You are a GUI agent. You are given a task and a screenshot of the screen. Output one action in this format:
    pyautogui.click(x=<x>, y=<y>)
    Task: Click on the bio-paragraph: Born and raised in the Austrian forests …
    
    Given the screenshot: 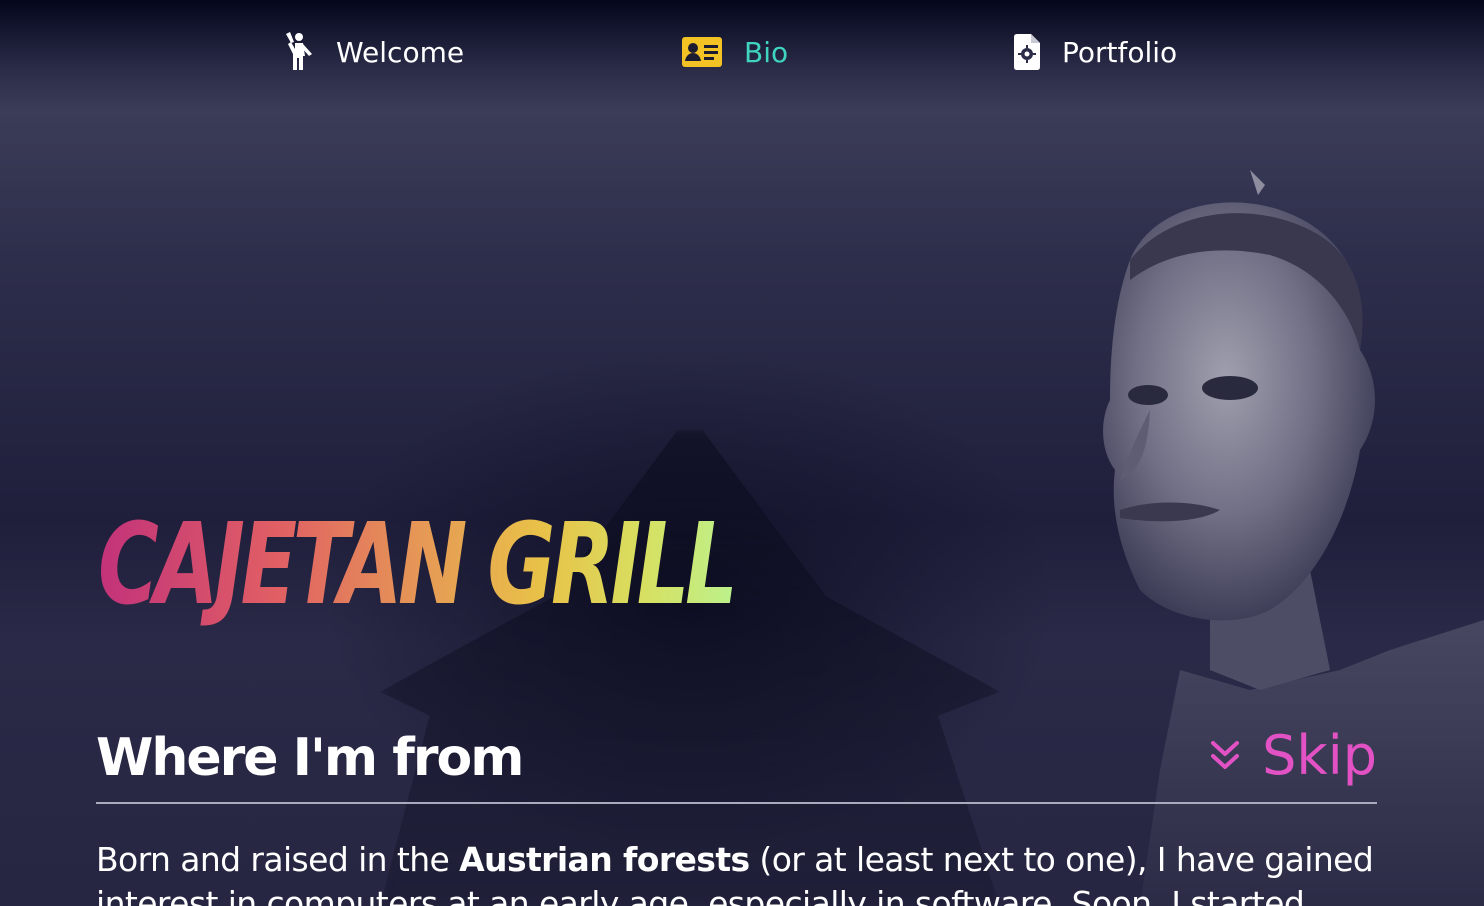 What is the action you would take?
    pyautogui.click(x=741, y=872)
    